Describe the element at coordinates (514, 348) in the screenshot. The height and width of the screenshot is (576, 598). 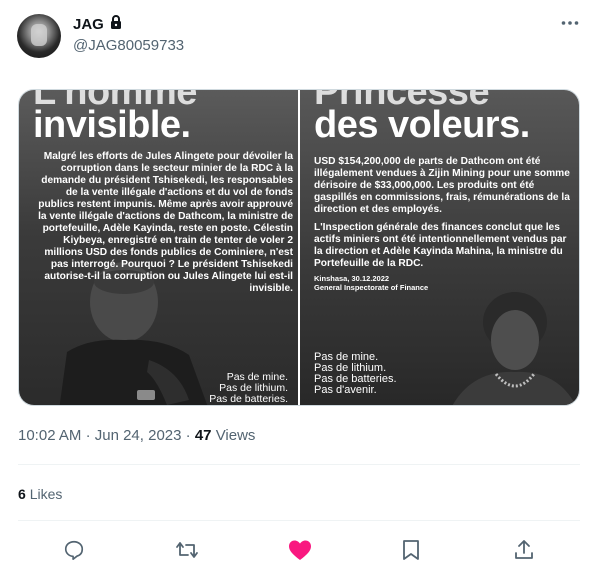
I see `woman-portrait-figure` at that location.